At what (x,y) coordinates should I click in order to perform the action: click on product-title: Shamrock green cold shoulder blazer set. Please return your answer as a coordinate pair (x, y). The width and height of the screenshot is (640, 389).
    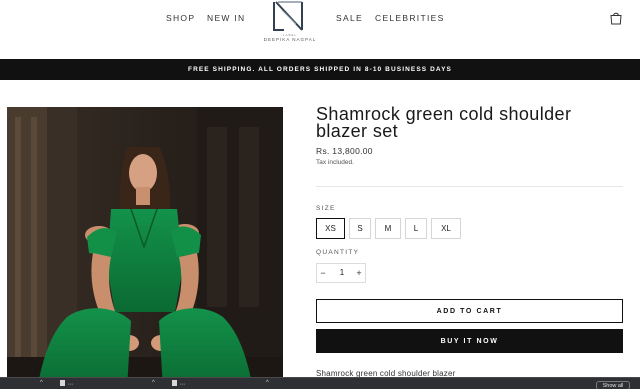
    Looking at the image, I should click on (444, 122).